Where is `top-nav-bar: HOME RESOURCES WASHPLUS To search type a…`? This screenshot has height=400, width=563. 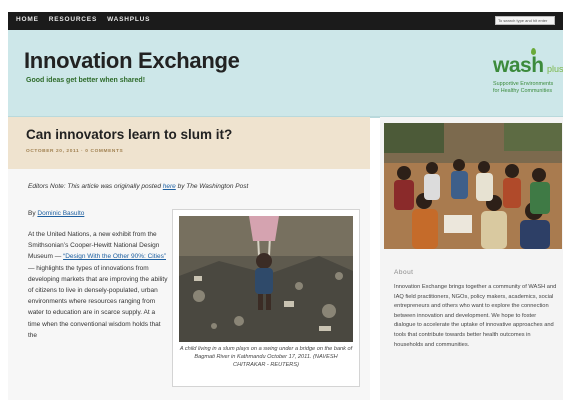
top-nav-bar: HOME RESOURCES WASHPLUS To search type a… is located at coordinates (285, 21).